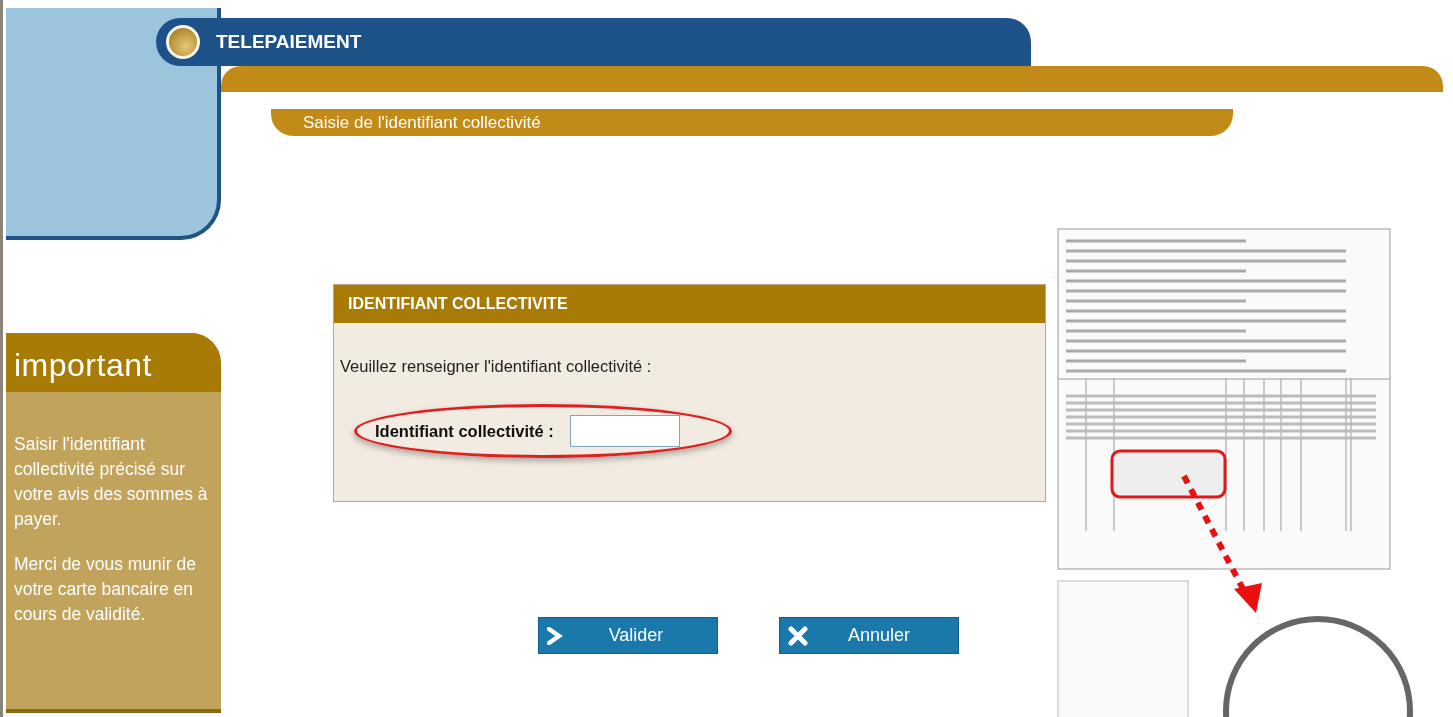 The height and width of the screenshot is (717, 1453). I want to click on input-field, so click(624, 431).